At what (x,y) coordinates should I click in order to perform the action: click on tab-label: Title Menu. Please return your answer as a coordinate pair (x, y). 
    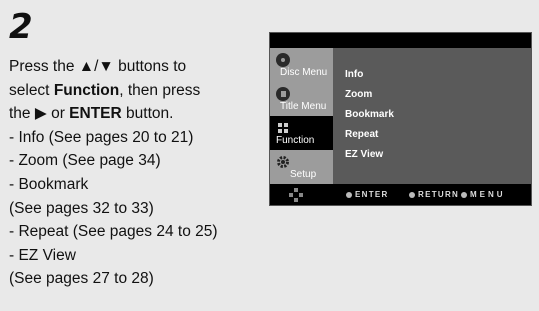
    Looking at the image, I should click on (303, 106).